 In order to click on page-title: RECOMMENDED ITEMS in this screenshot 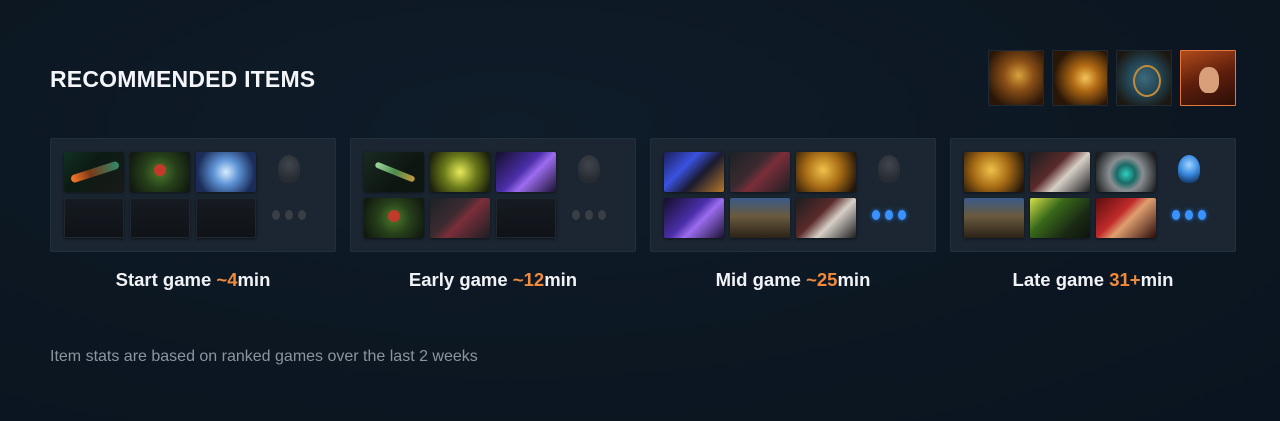, I will do `click(183, 79)`.